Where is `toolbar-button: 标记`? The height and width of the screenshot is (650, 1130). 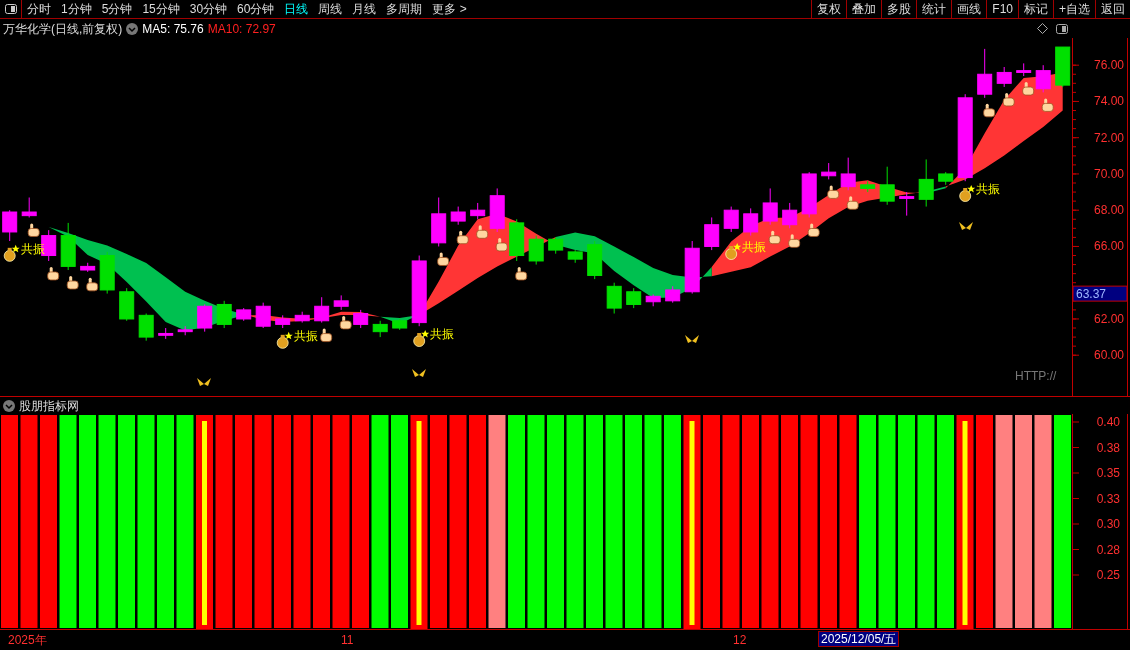 toolbar-button: 标记 is located at coordinates (1035, 9).